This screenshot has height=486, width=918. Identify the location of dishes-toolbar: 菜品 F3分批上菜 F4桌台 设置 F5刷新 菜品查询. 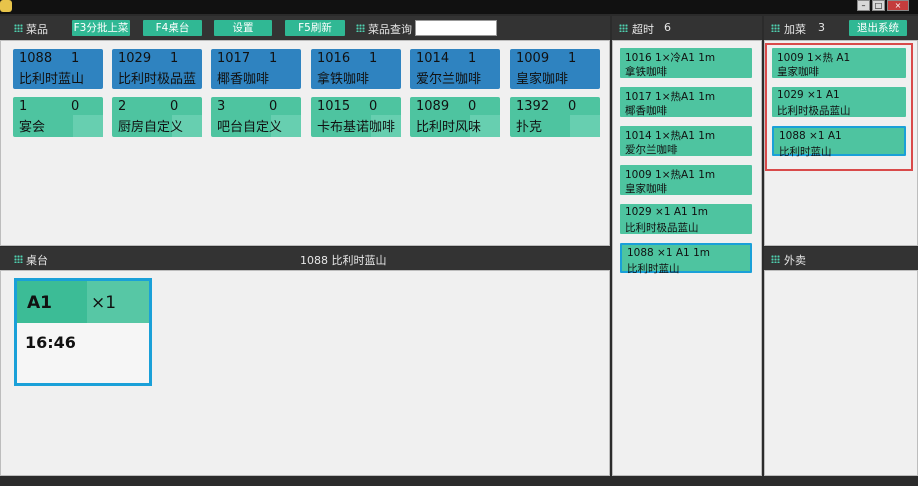
(305, 28).